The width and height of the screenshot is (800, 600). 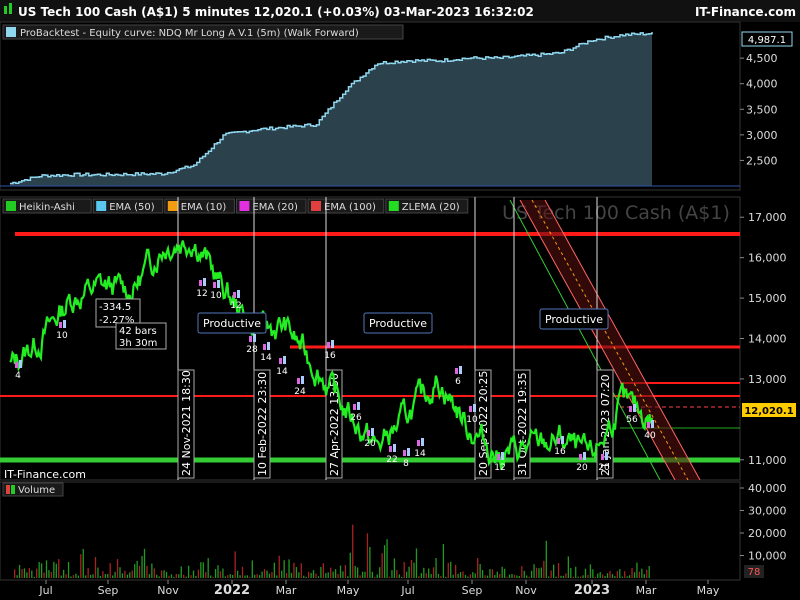 I want to click on equity-y-axis: 4,500 4,000 3,500 3,000 2,500, so click(x=759, y=109).